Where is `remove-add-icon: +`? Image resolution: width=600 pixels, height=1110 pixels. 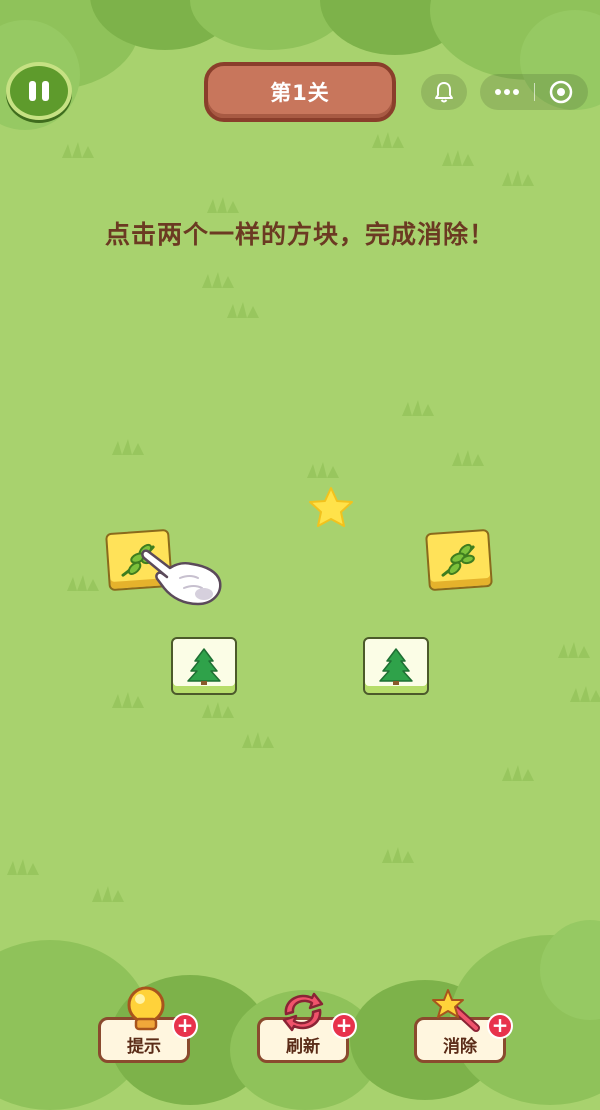 remove-add-icon: + is located at coordinates (500, 1026).